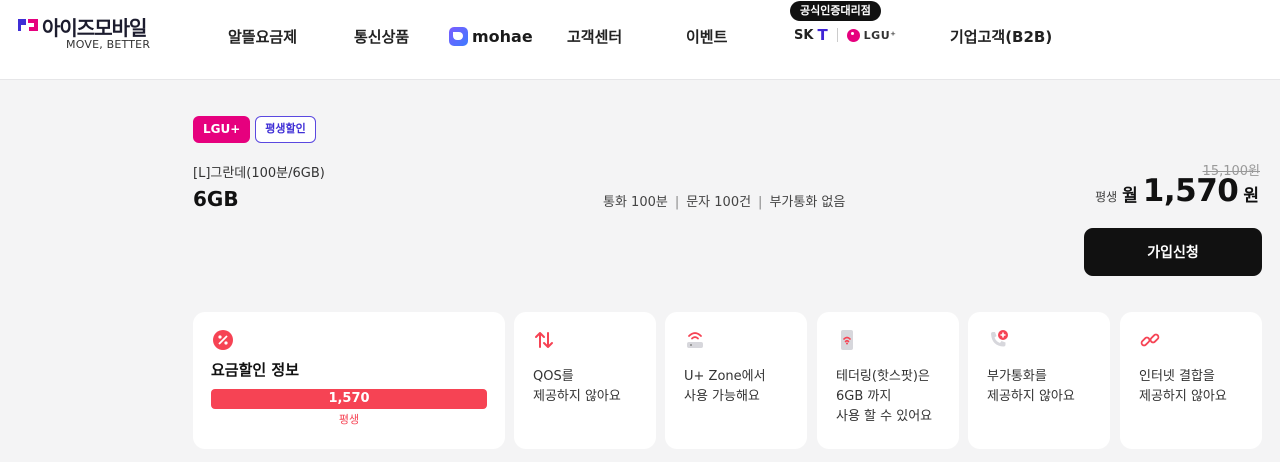  I want to click on nav-telecom-products: 통신상품, so click(381, 36).